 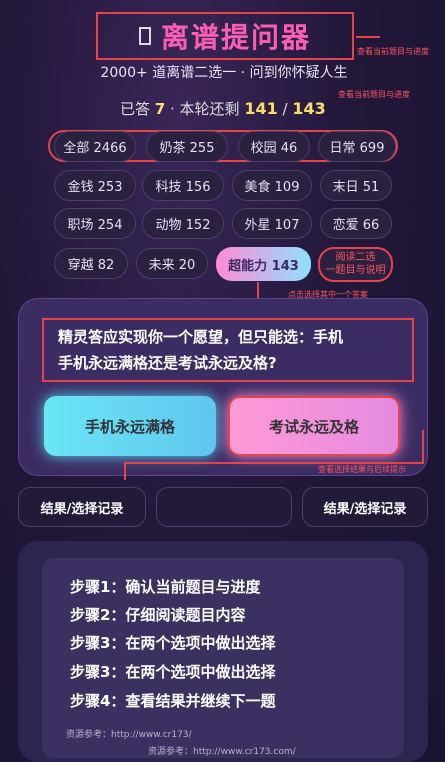 What do you see at coordinates (224, 507) in the screenshot?
I see `result-placeholder-button` at bounding box center [224, 507].